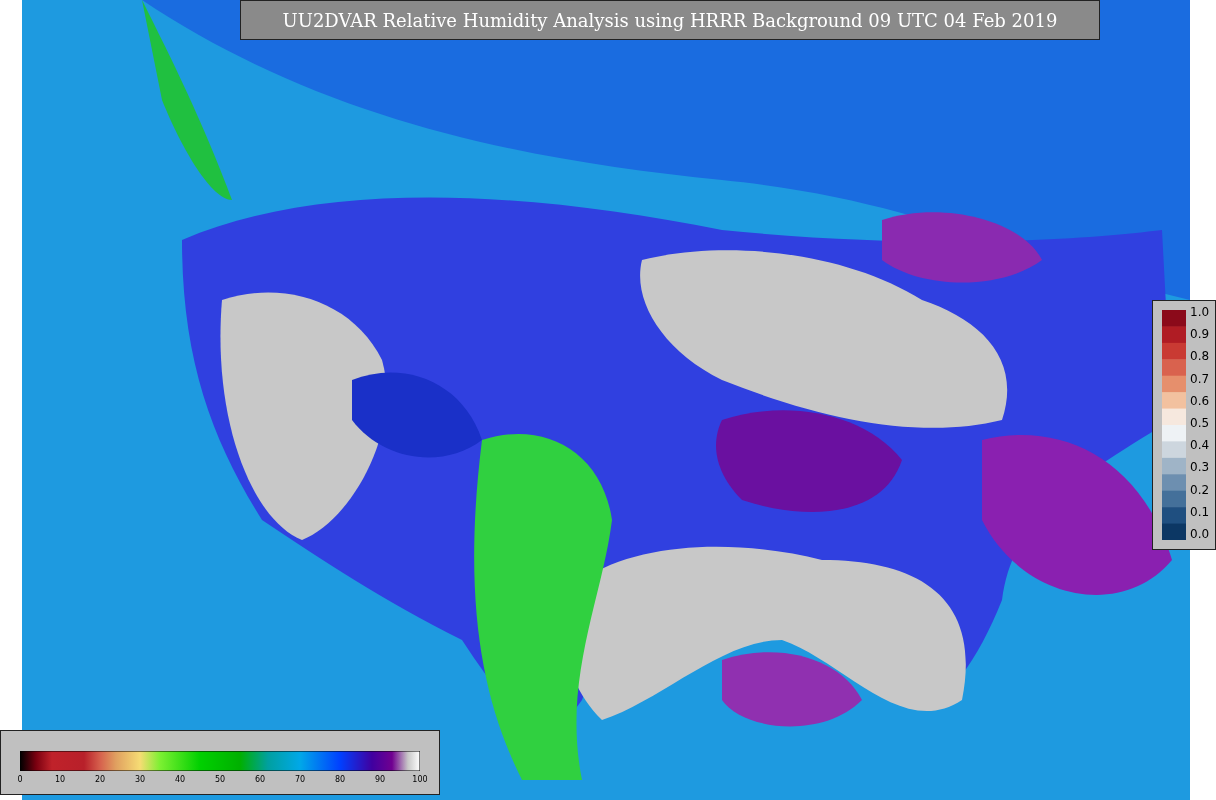 This screenshot has width=1216, height=800. I want to click on scale-label: 20, so click(100, 779).